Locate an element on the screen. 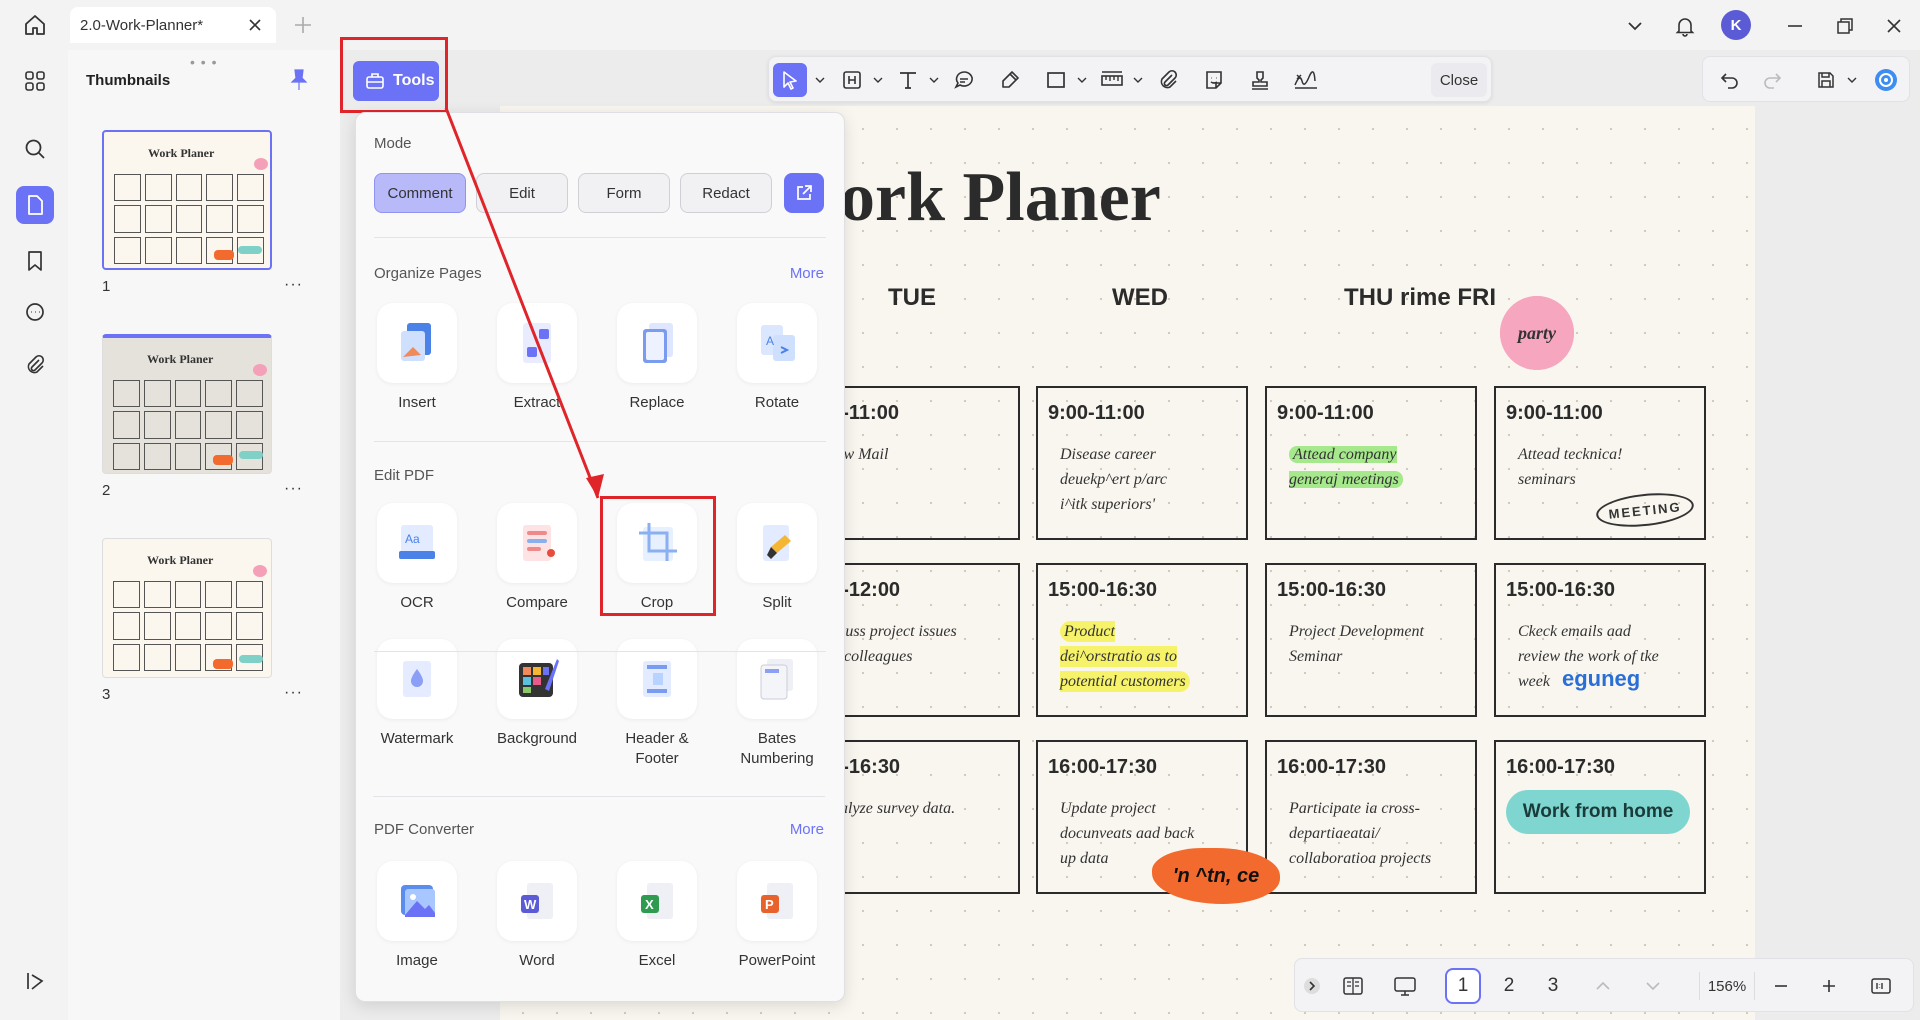  chevron-right-icon is located at coordinates (1312, 986).